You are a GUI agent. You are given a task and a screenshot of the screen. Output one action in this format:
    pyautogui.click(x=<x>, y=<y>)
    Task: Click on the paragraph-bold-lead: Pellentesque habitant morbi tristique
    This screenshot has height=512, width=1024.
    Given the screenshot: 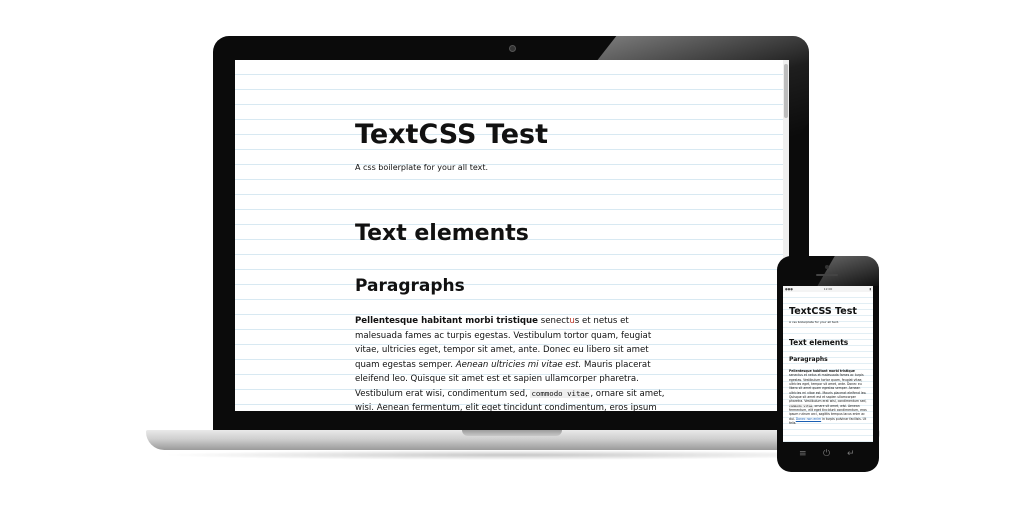 What is the action you would take?
    pyautogui.click(x=446, y=321)
    